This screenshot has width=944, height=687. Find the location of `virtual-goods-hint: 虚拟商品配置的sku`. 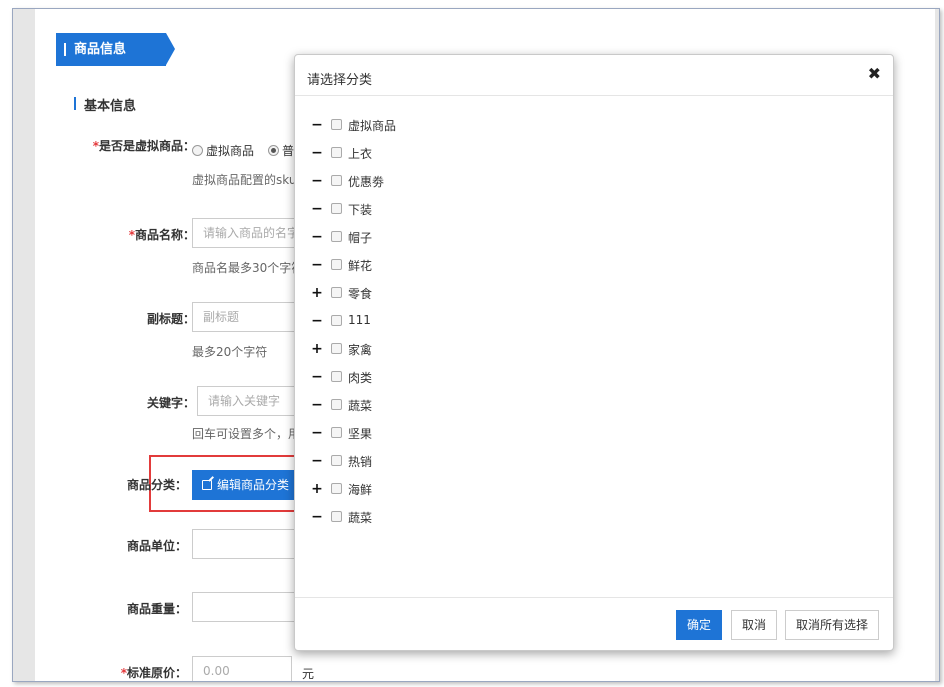

virtual-goods-hint: 虚拟商品配置的sku is located at coordinates (244, 180).